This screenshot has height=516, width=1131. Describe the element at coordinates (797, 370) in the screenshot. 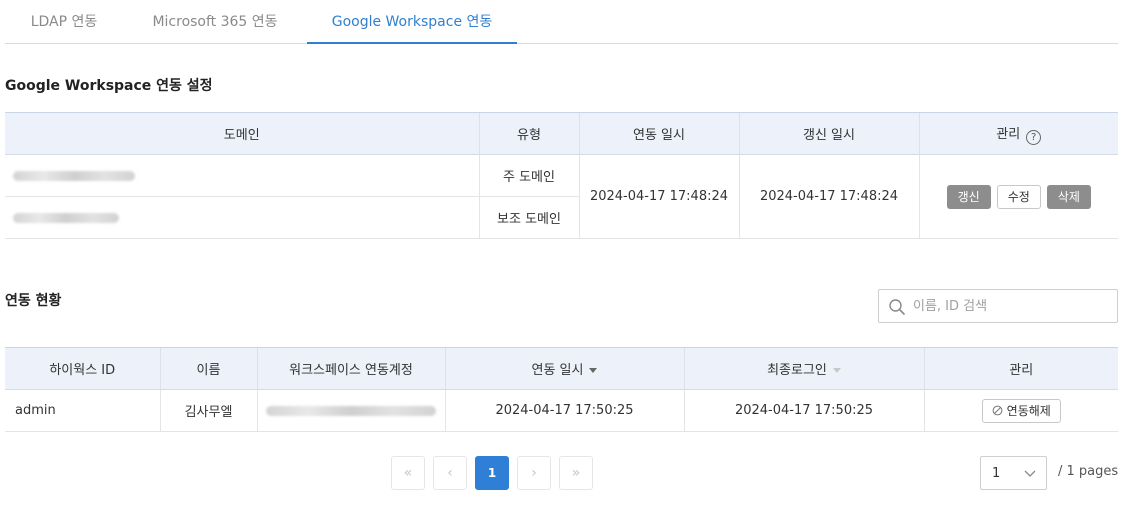

I see `column-header-last-login-label: 최종로그인` at that location.